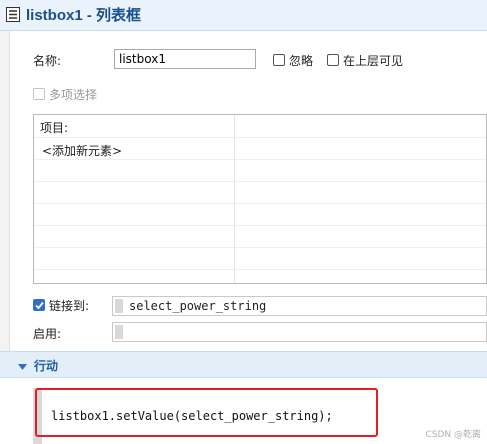 This screenshot has width=487, height=444. What do you see at coordinates (206, 412) in the screenshot?
I see `highlight-box` at bounding box center [206, 412].